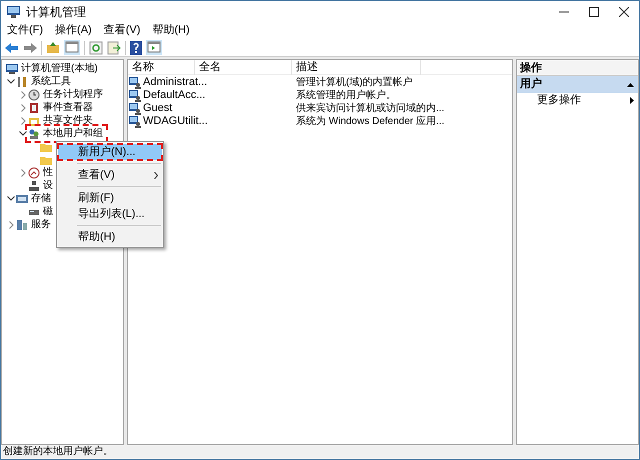 This screenshot has height=460, width=640. What do you see at coordinates (577, 68) in the screenshot?
I see `pane-heading: 操作` at bounding box center [577, 68].